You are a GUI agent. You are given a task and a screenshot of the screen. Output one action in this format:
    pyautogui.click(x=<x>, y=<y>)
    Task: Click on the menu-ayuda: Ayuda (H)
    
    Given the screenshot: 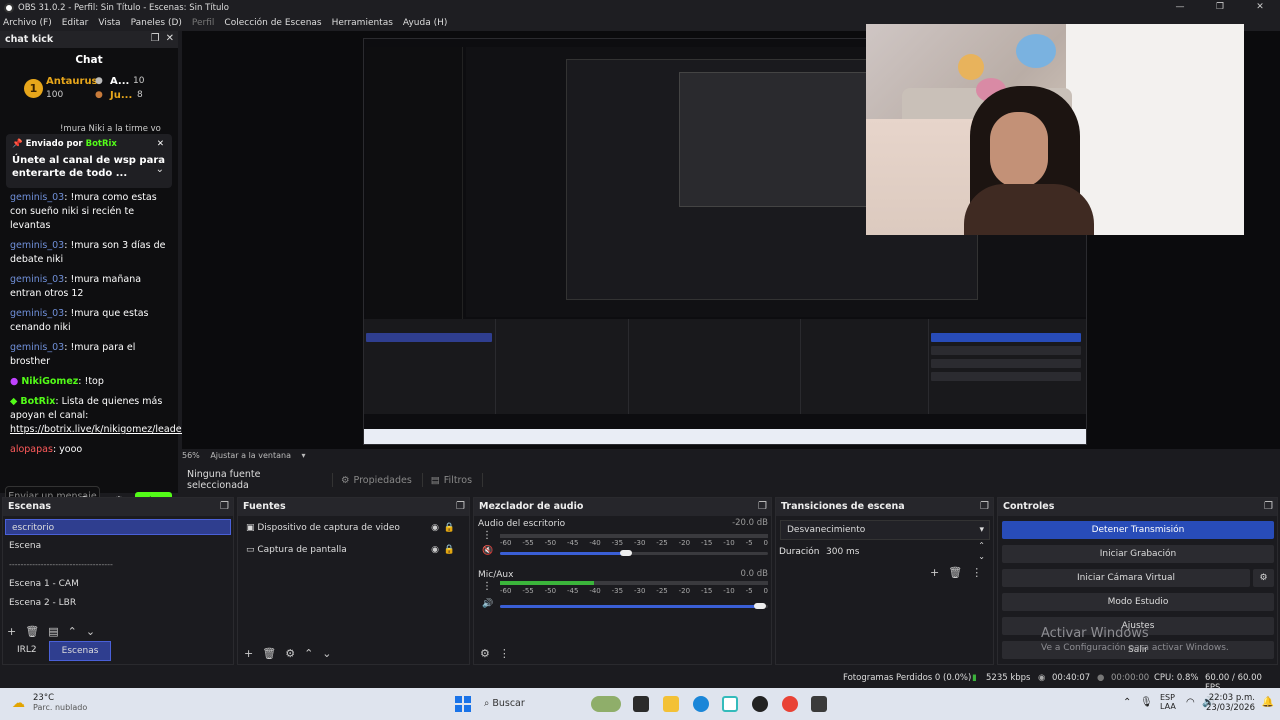 What is the action you would take?
    pyautogui.click(x=425, y=23)
    